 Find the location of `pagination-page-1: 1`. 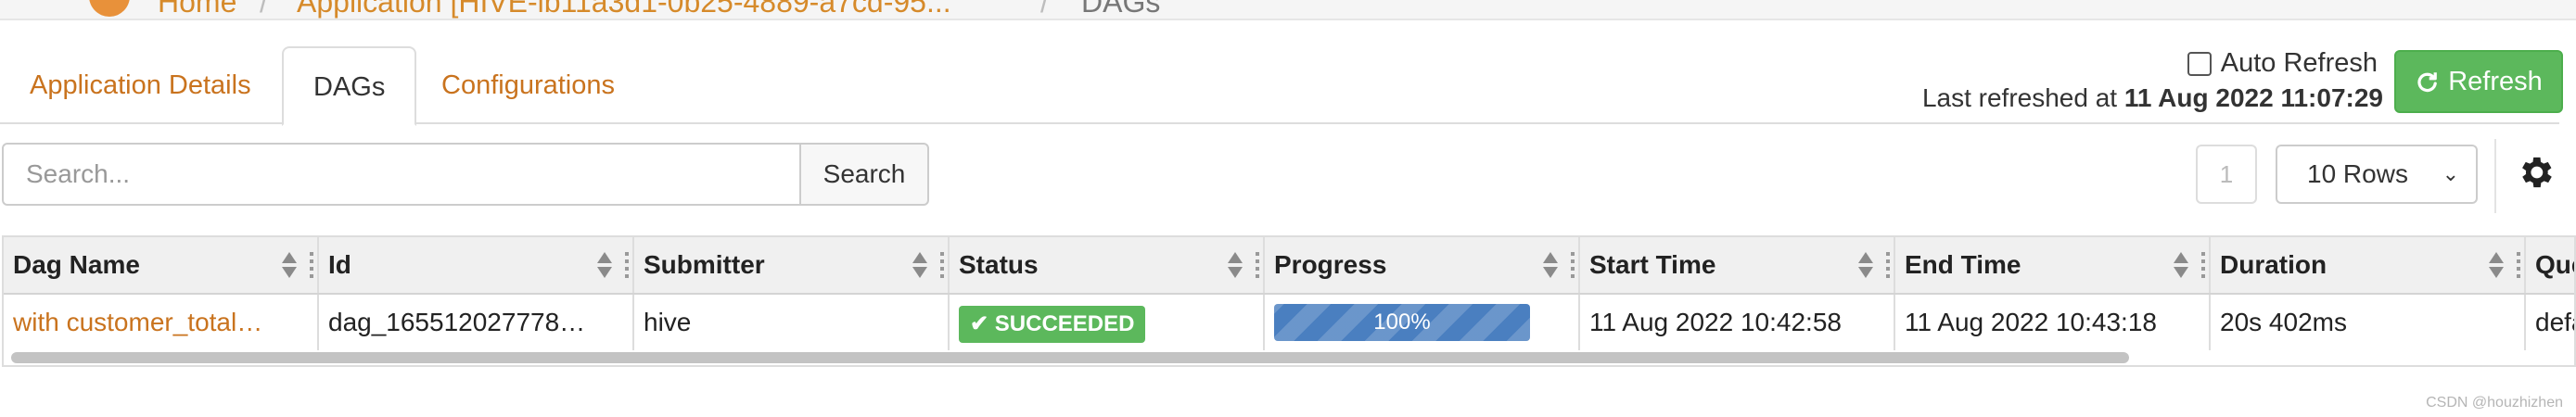

pagination-page-1: 1 is located at coordinates (2226, 174).